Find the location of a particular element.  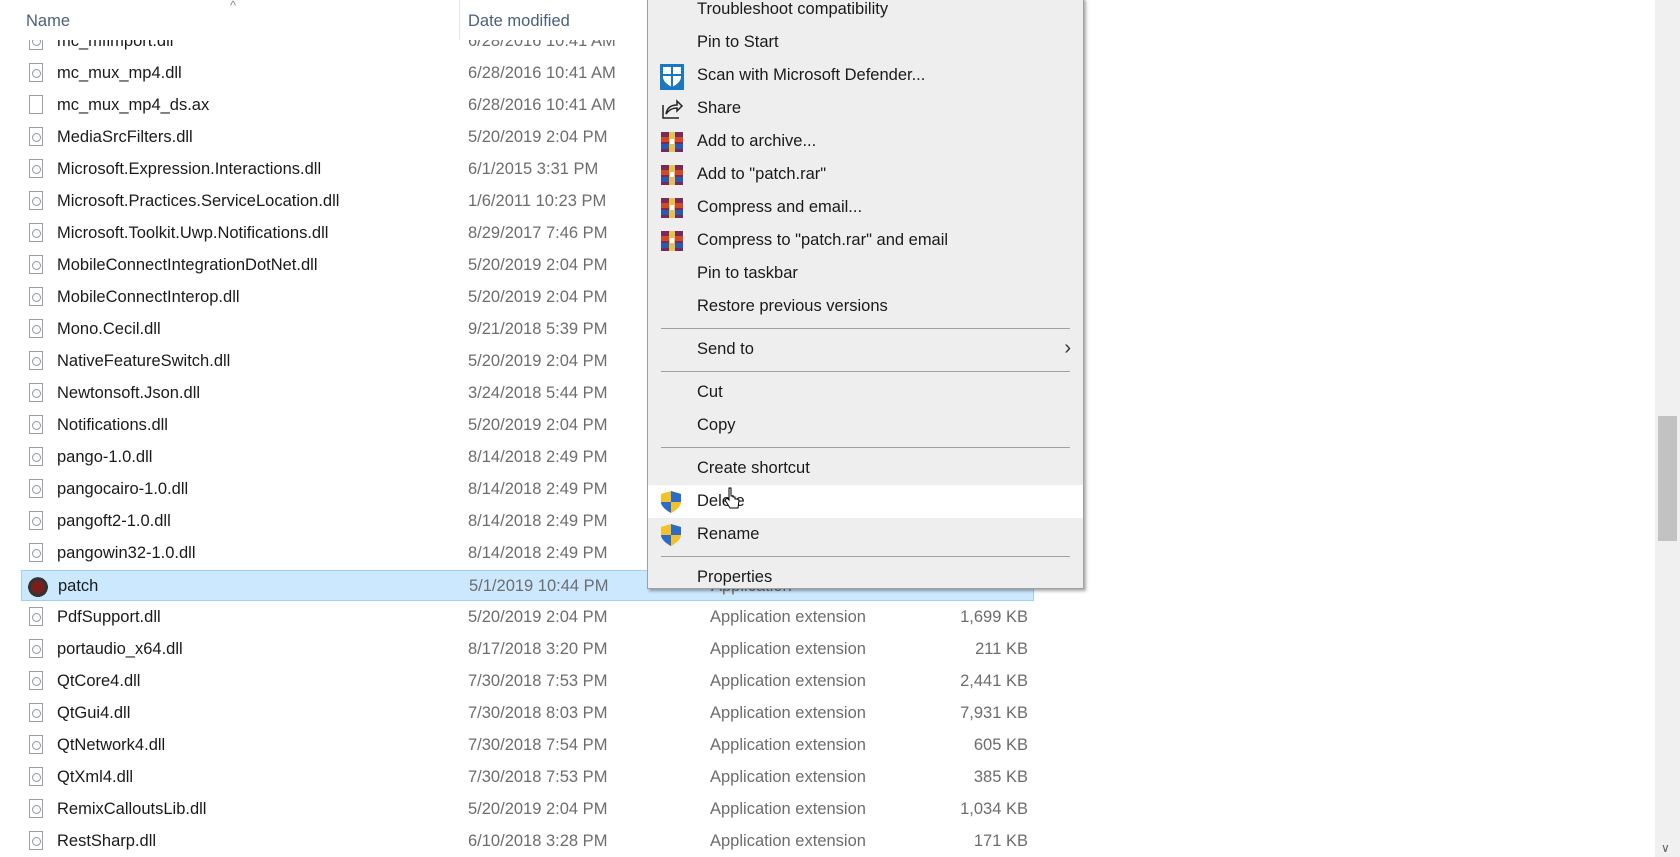

file-name: Newtonsoft.Json.dll is located at coordinates (129, 393).